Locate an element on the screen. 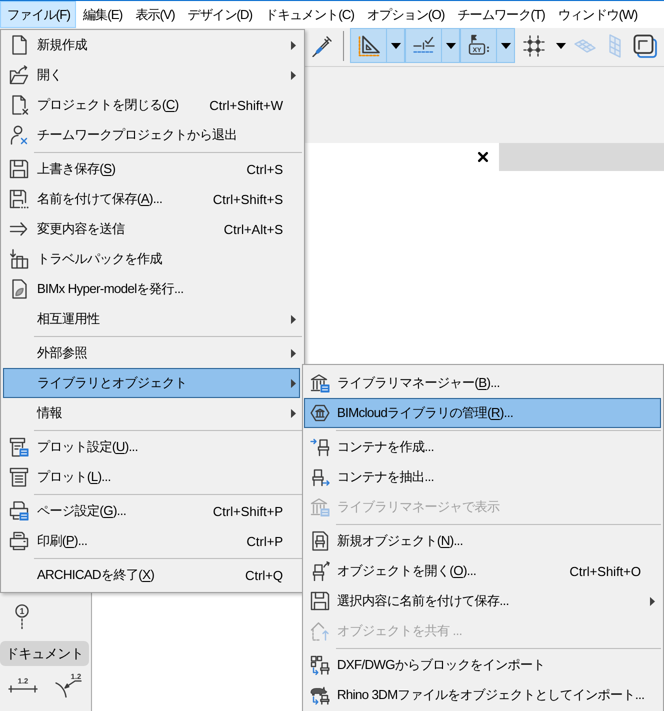 This screenshot has height=711, width=664. layered-squares-icon is located at coordinates (645, 46).